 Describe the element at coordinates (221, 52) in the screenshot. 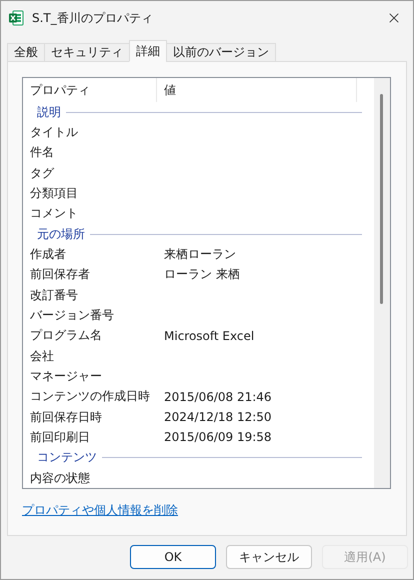

I see `tab: 以前のバージョン` at that location.